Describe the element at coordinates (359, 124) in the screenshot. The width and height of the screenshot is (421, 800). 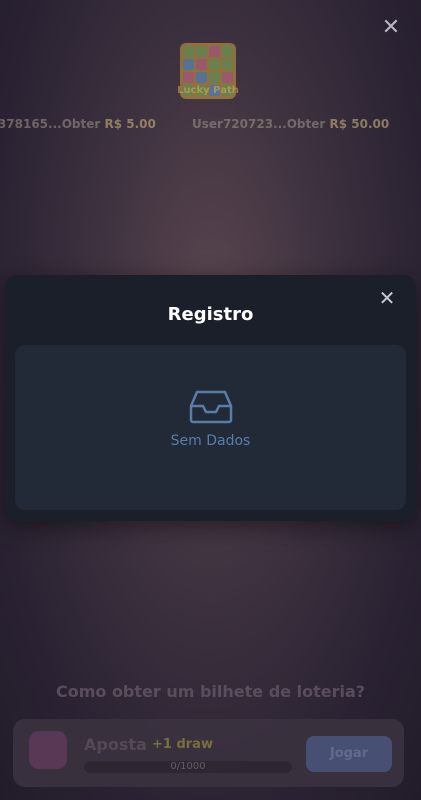
I see `ticker-amount: R$ 50.00` at that location.